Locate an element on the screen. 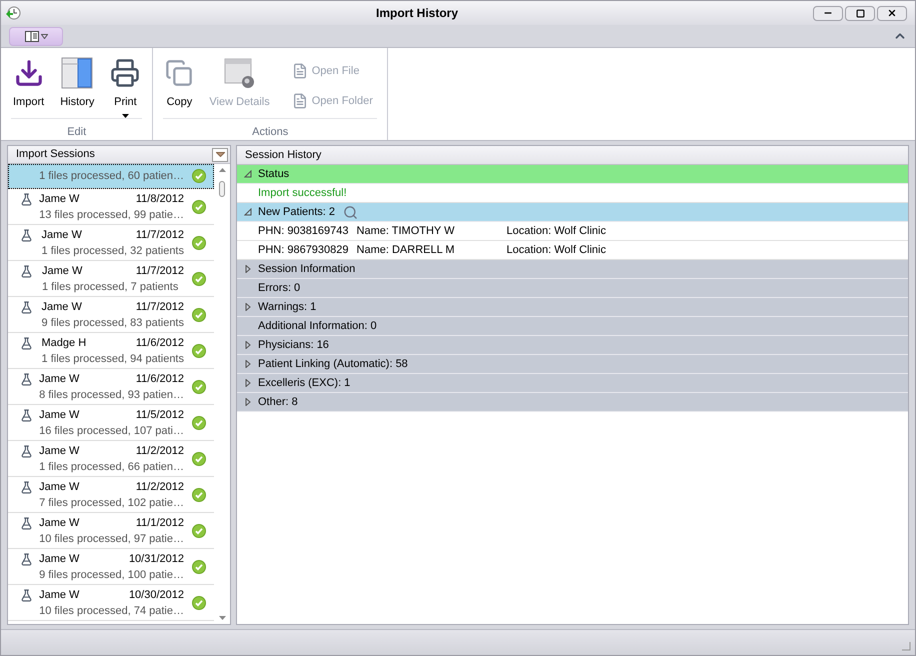 This screenshot has height=656, width=916. download-icon is located at coordinates (29, 73).